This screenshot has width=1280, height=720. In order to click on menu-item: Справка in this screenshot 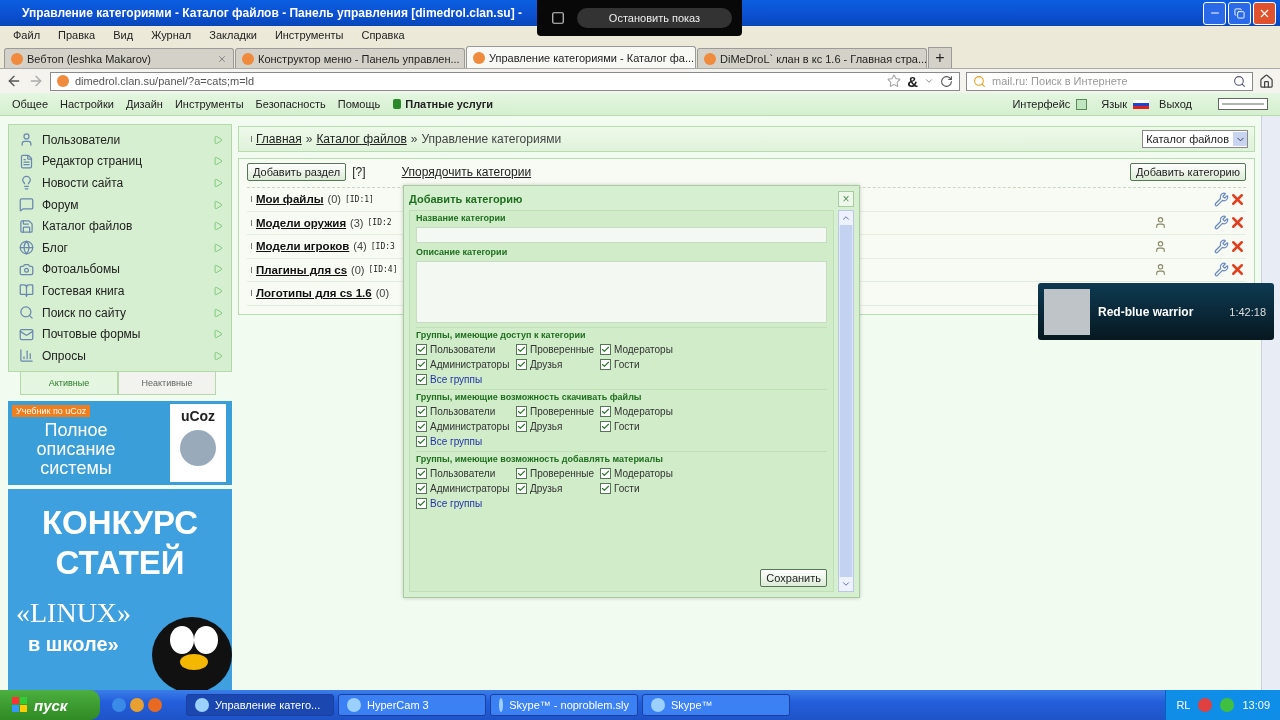, I will do `click(383, 35)`.